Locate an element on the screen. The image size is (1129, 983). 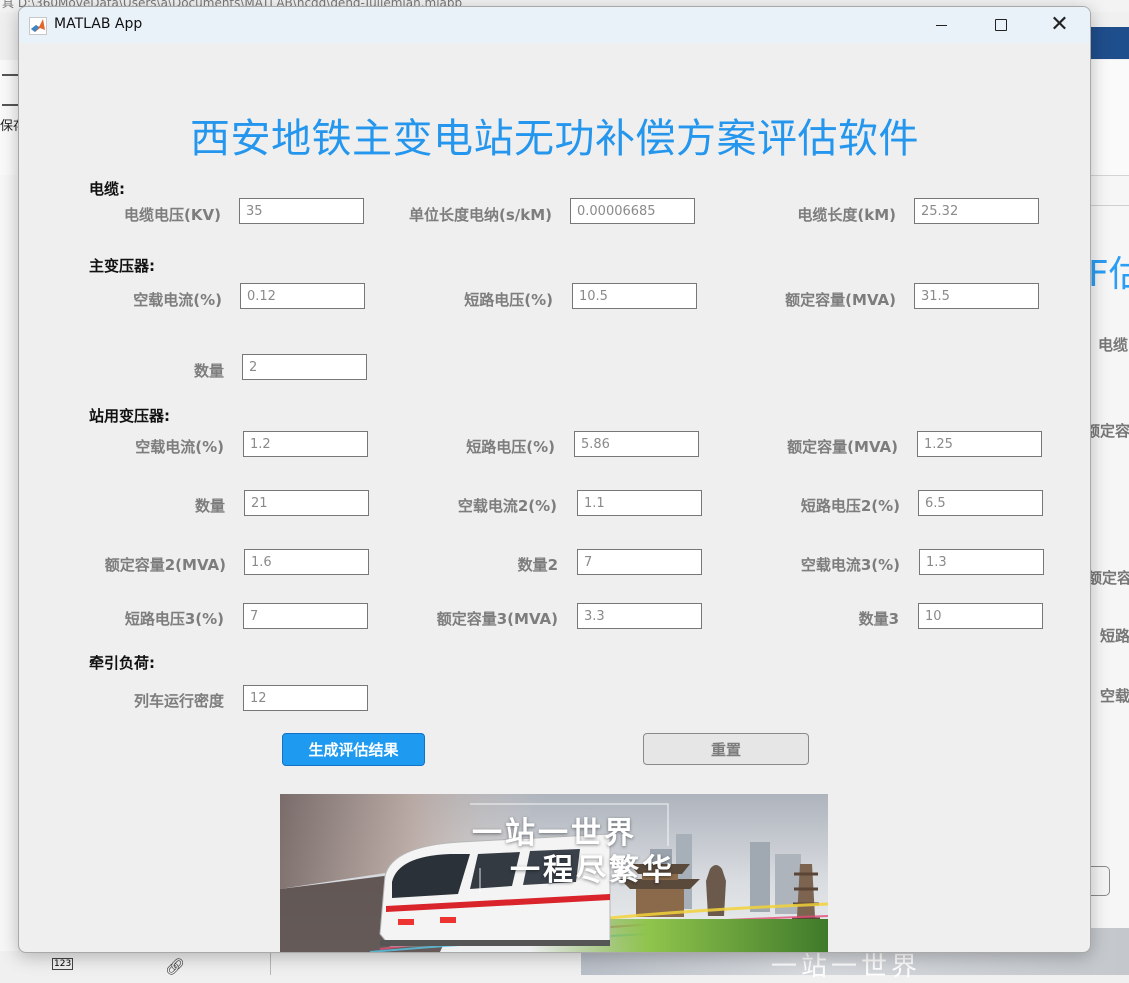
background-app-title-fragment: F估 is located at coordinates (1108, 274).